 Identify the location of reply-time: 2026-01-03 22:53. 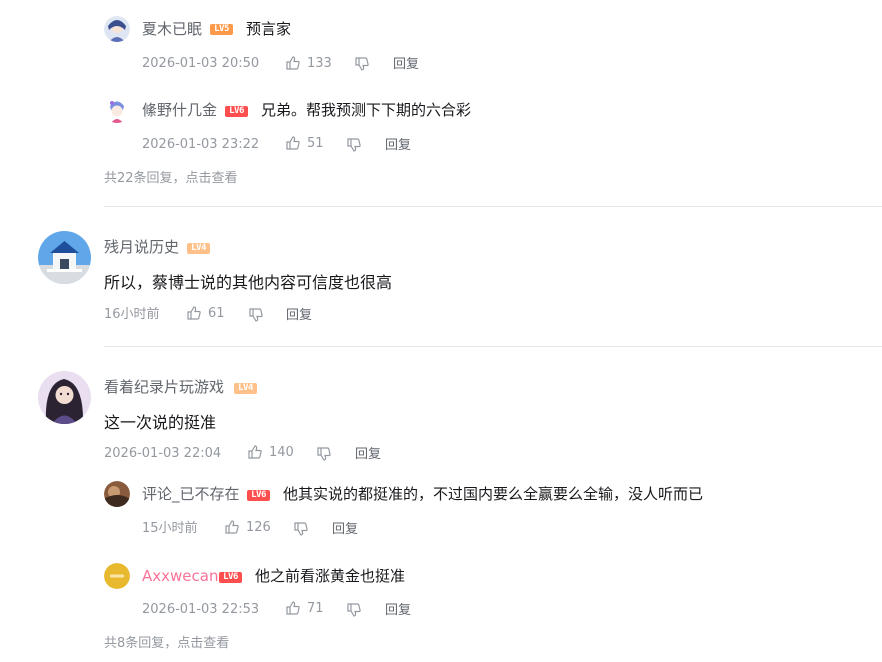
(201, 609).